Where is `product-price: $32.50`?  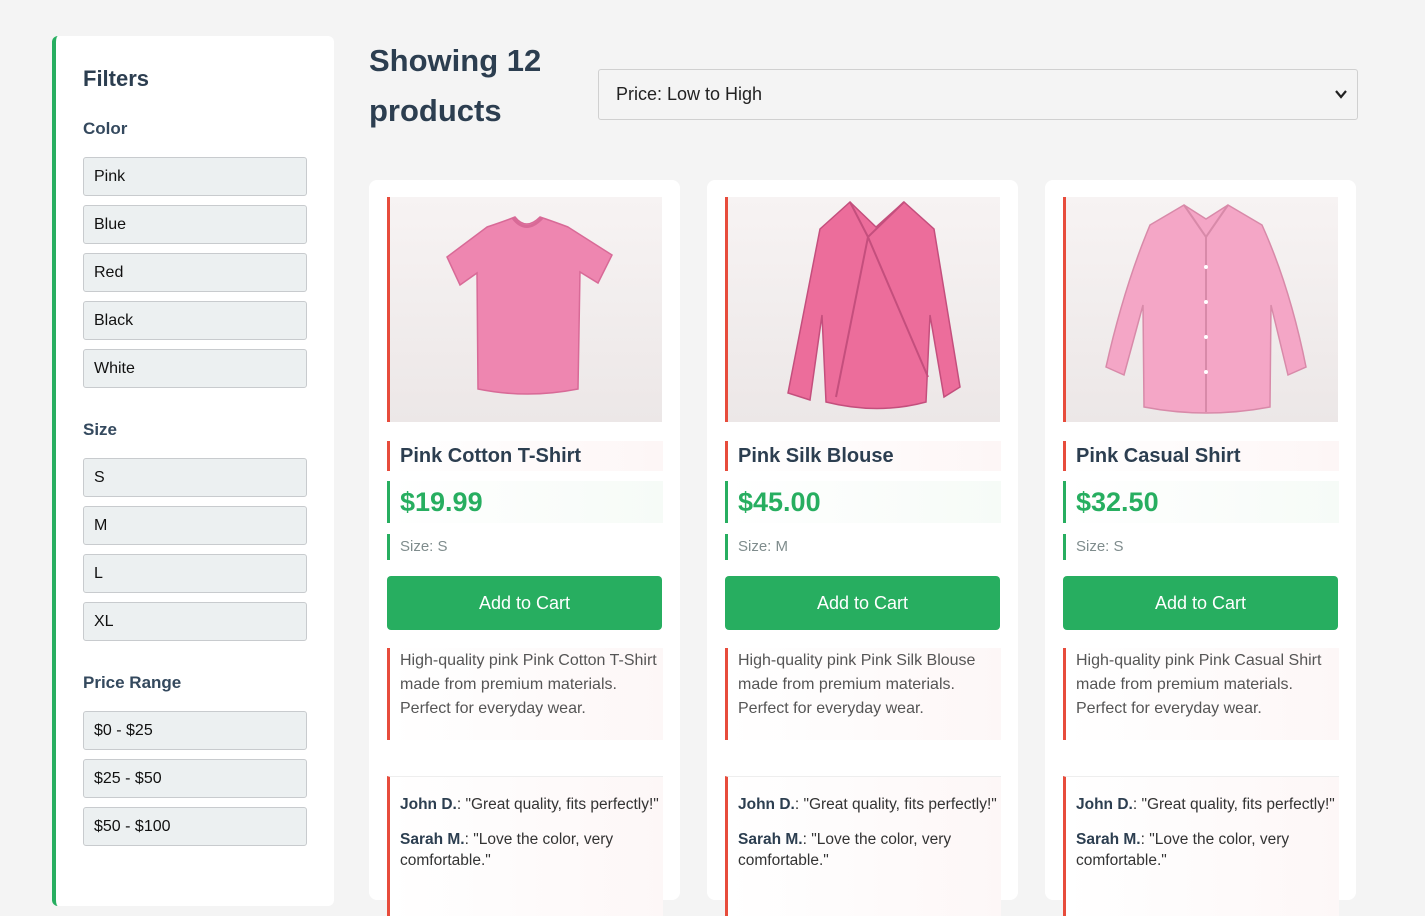
product-price: $32.50 is located at coordinates (1201, 502).